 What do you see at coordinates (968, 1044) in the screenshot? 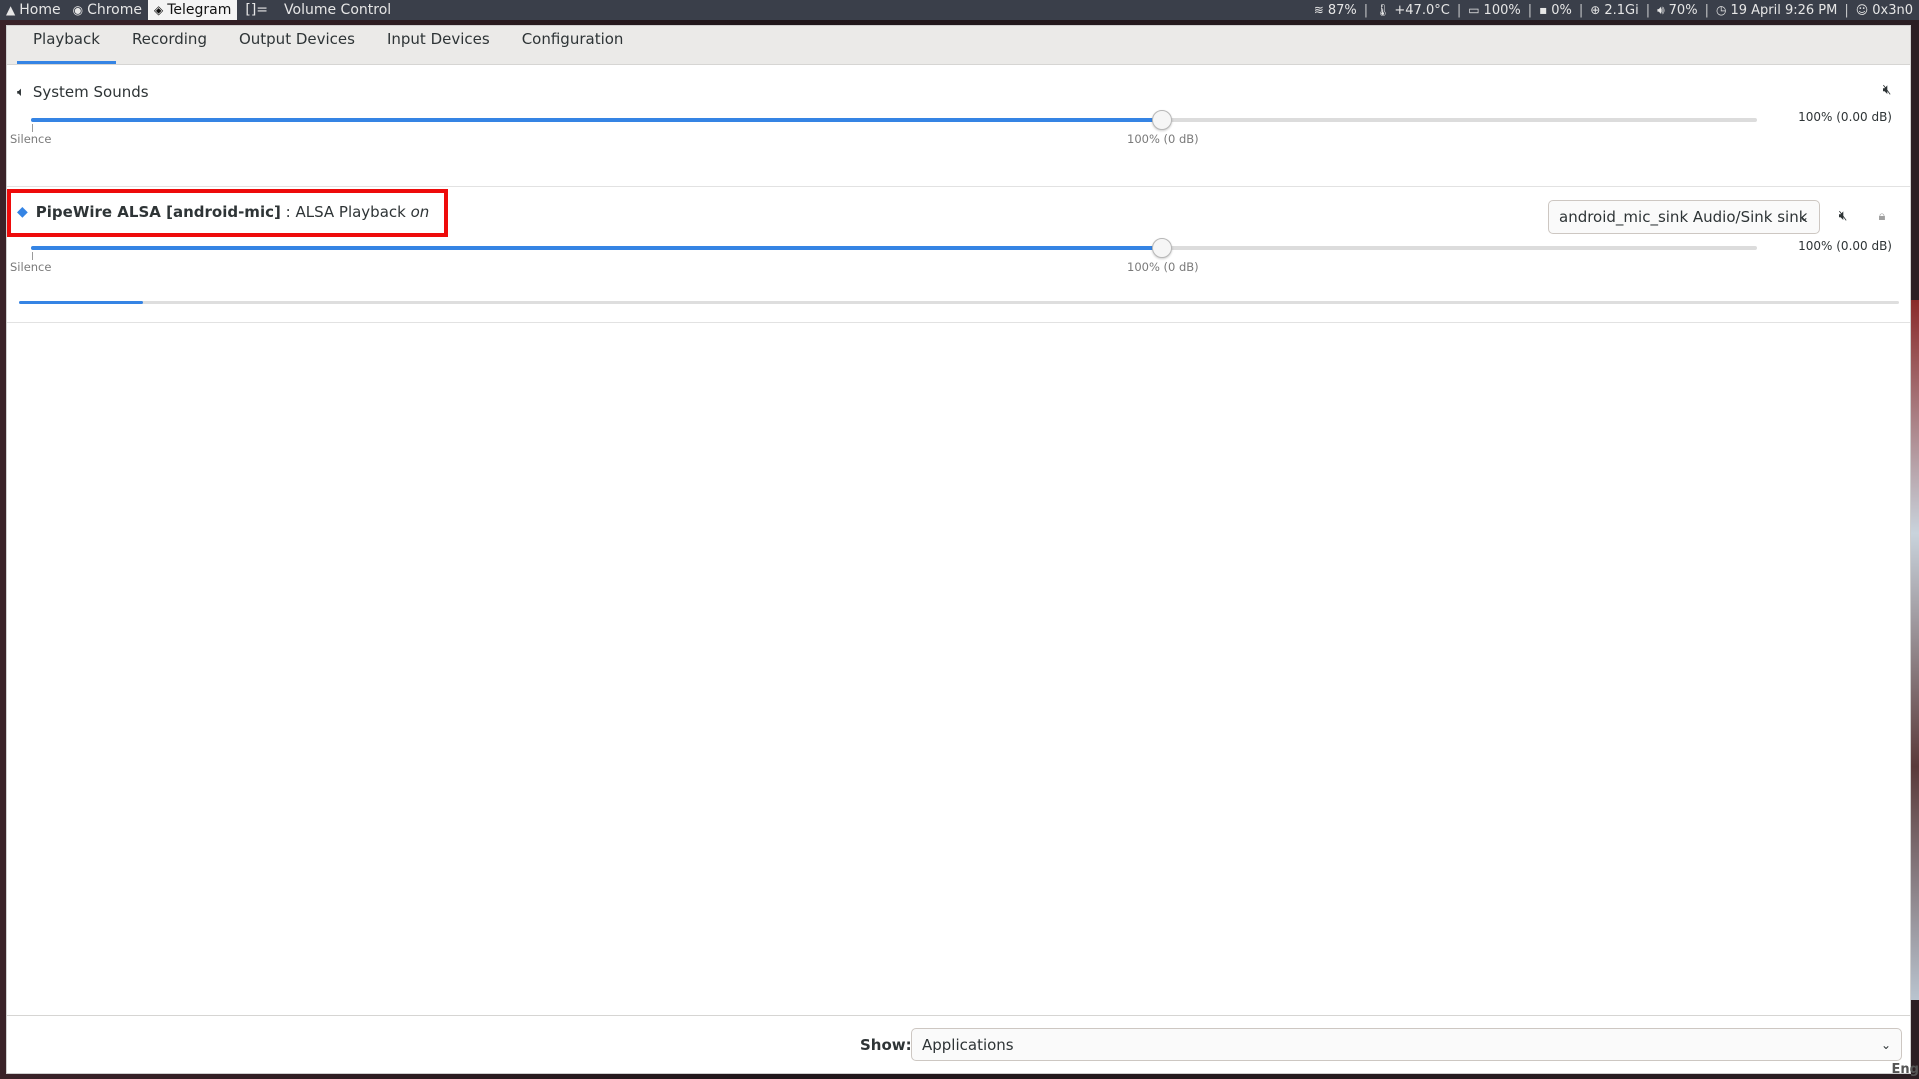
I see `show-select-value: Applications` at bounding box center [968, 1044].